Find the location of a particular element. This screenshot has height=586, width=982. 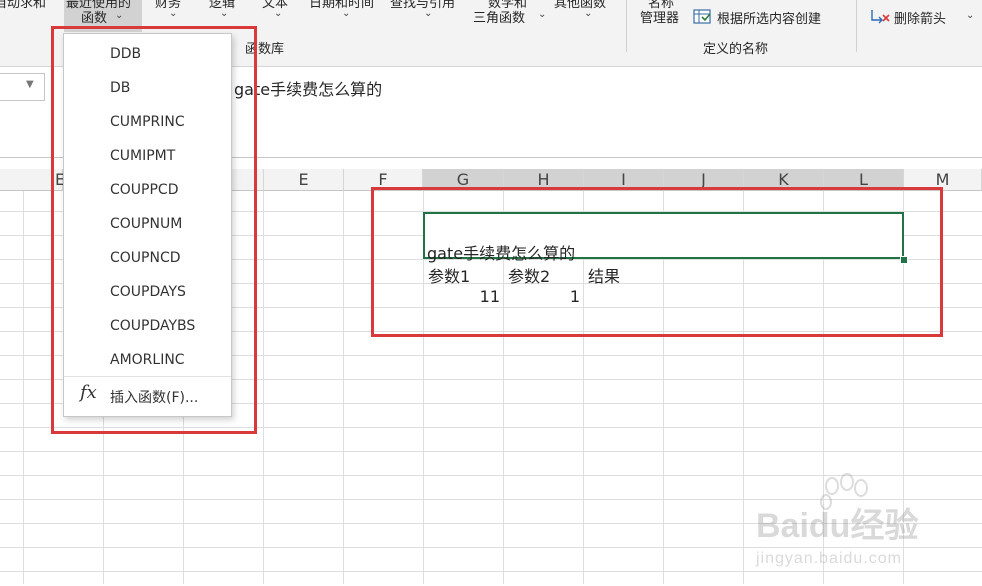

highlight-box-cells is located at coordinates (657, 262).